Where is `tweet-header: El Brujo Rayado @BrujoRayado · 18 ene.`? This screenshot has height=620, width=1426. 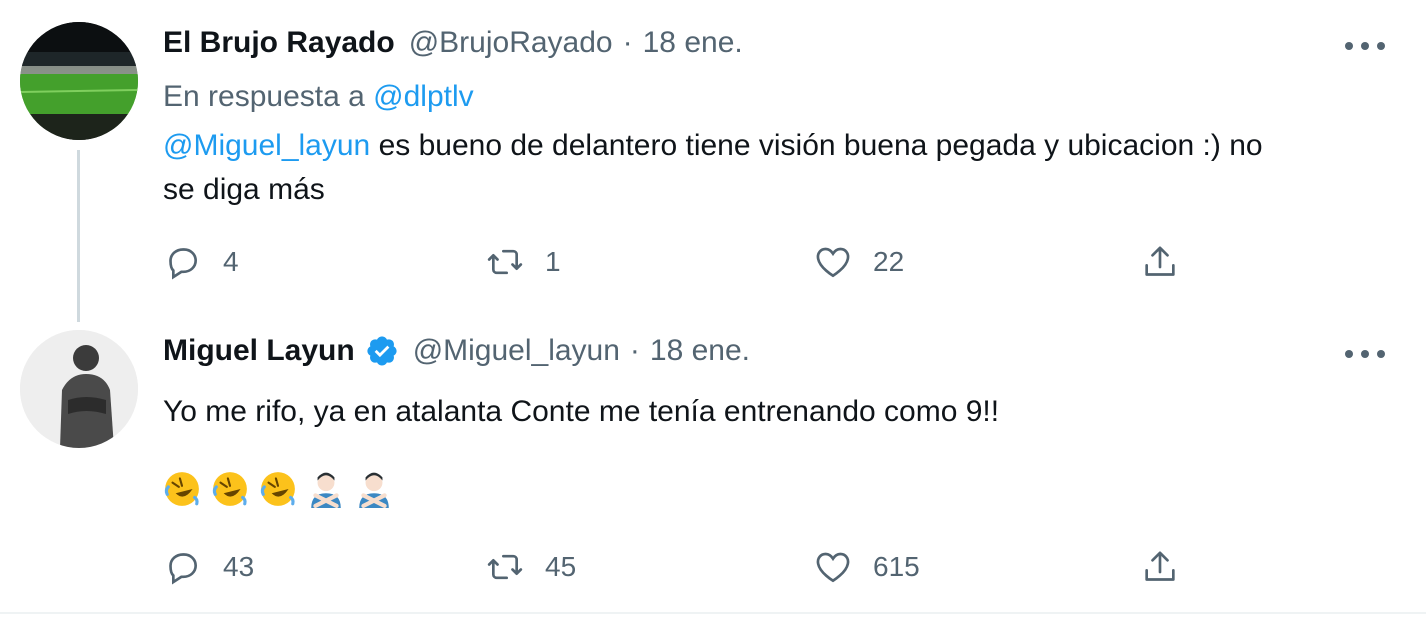 tweet-header: El Brujo Rayado @BrujoRayado · 18 ene. is located at coordinates (453, 43).